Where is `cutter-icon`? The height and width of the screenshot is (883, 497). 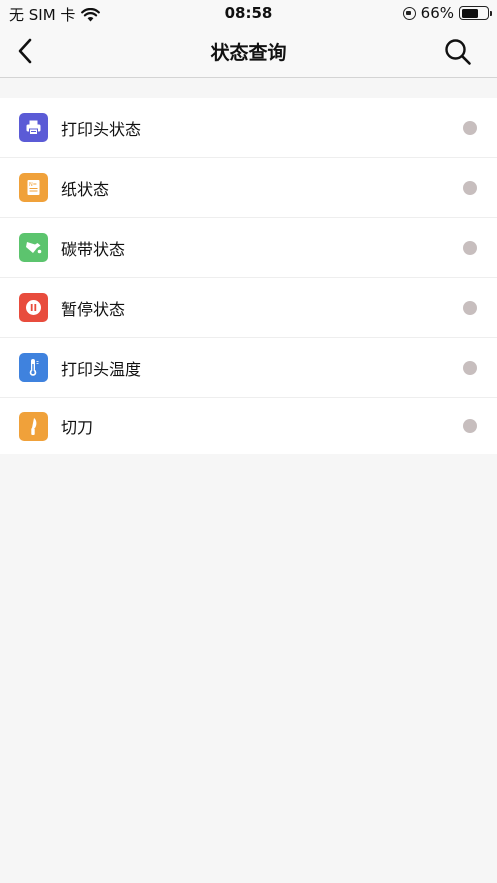
cutter-icon is located at coordinates (33, 426).